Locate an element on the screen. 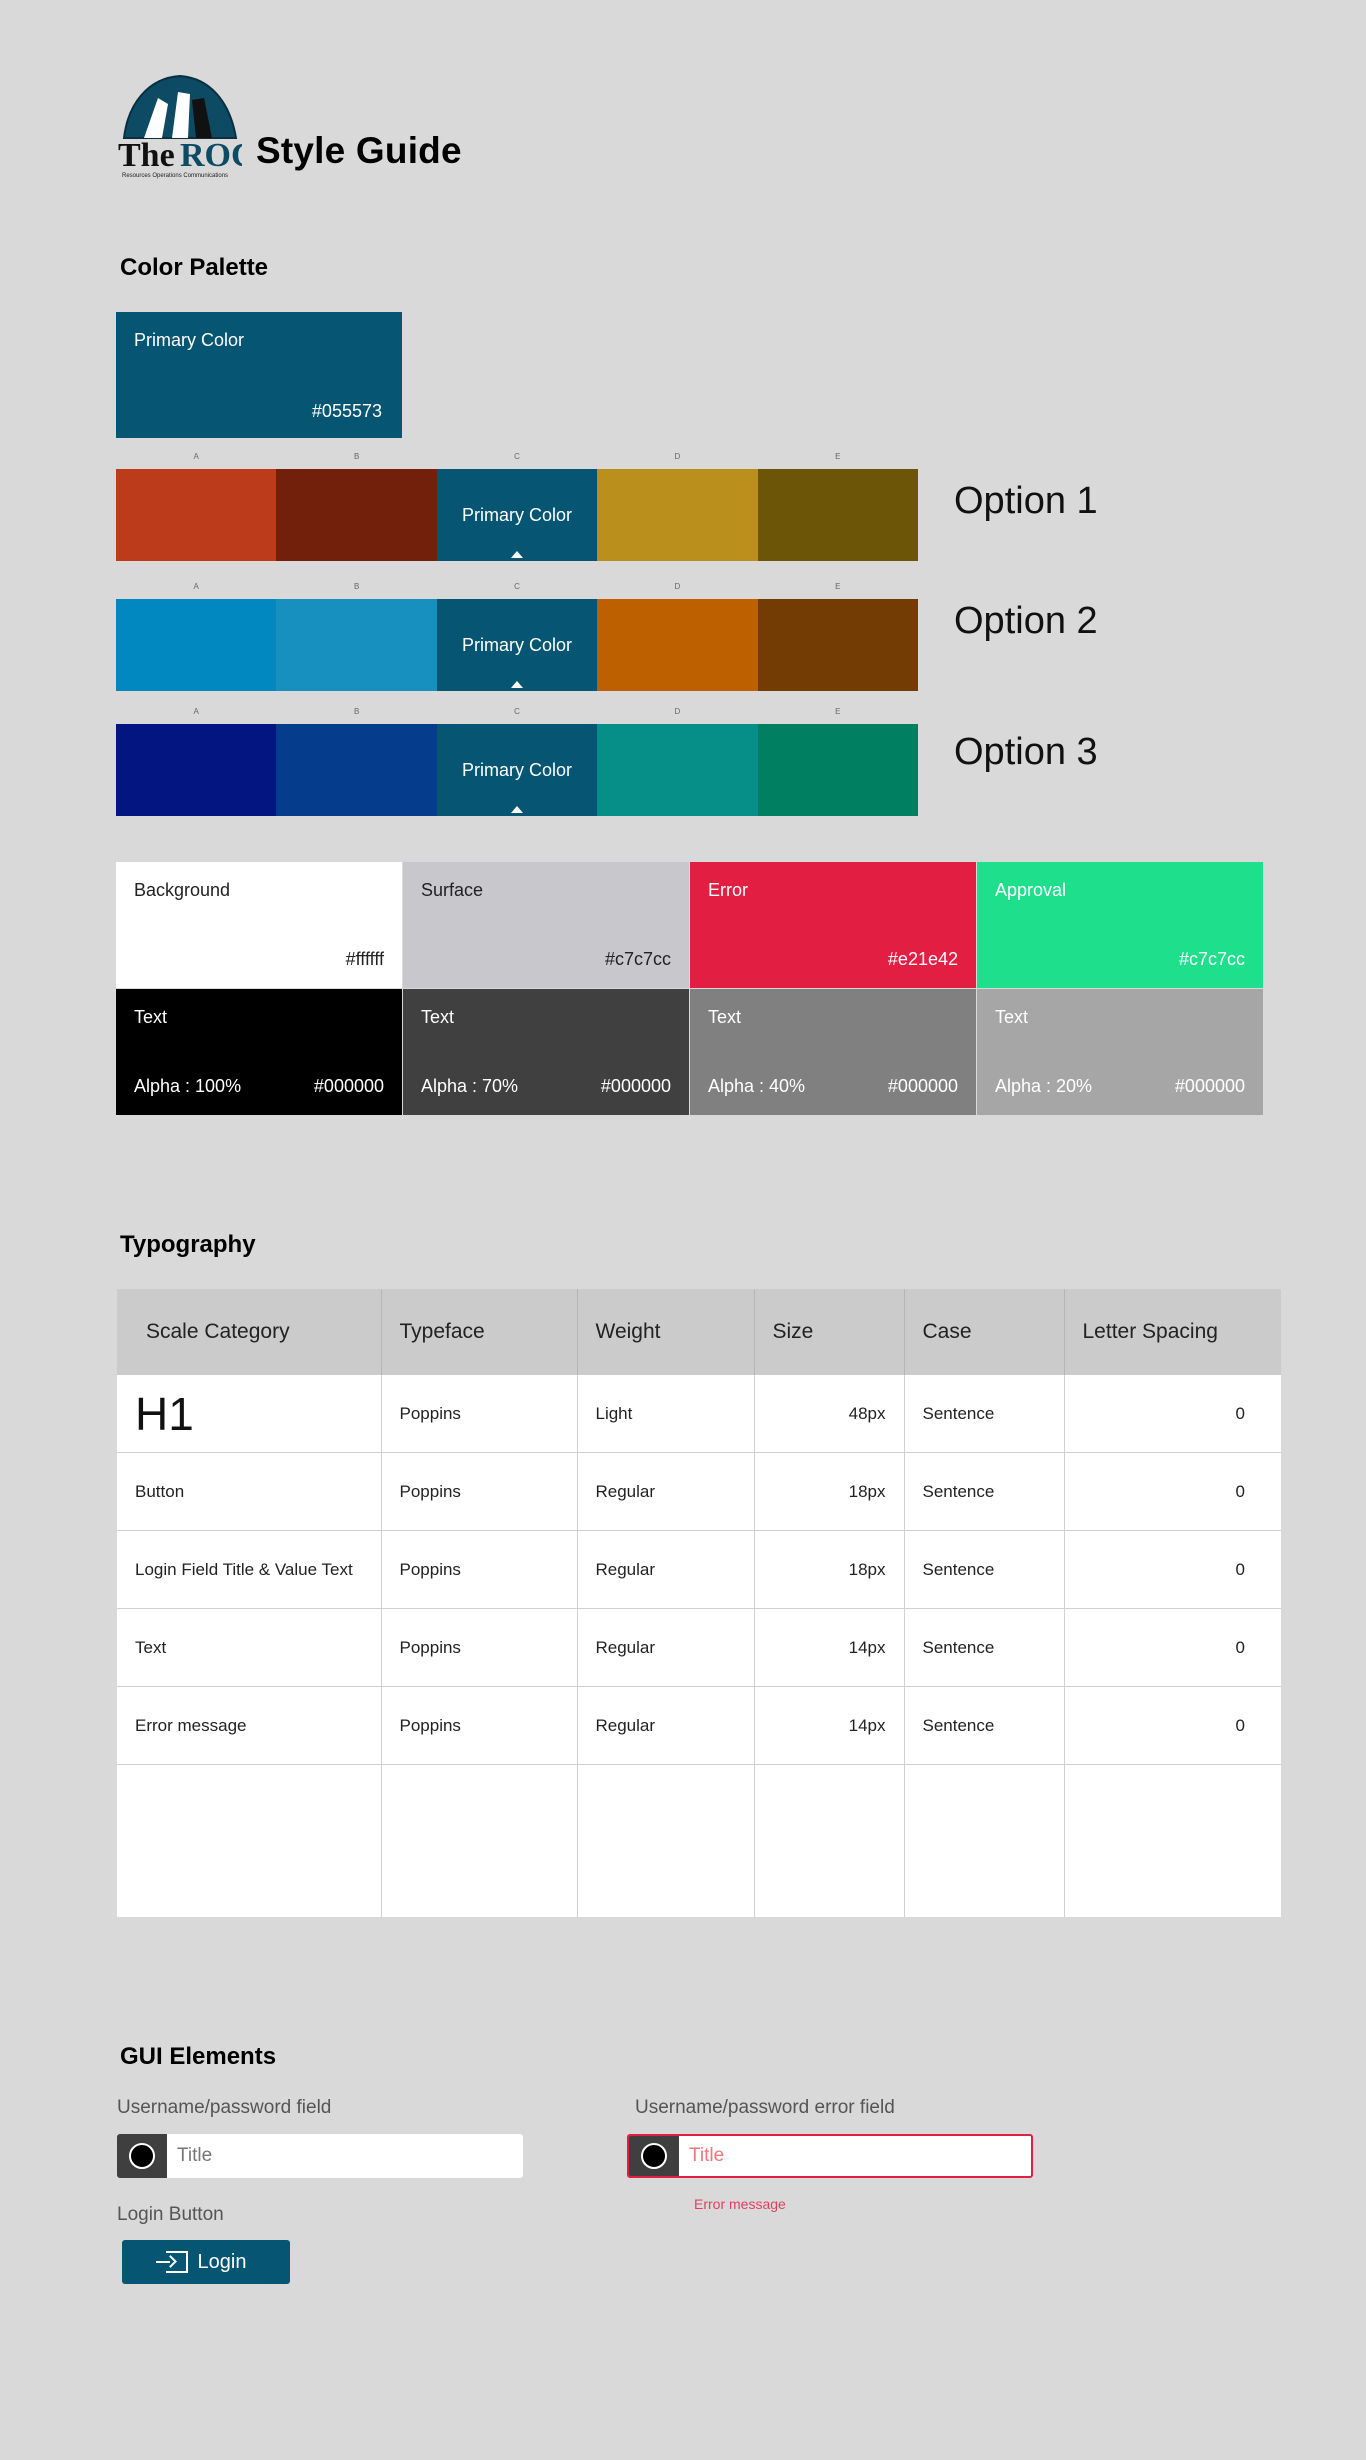  token-hex: #c7c7cc is located at coordinates (637, 959).